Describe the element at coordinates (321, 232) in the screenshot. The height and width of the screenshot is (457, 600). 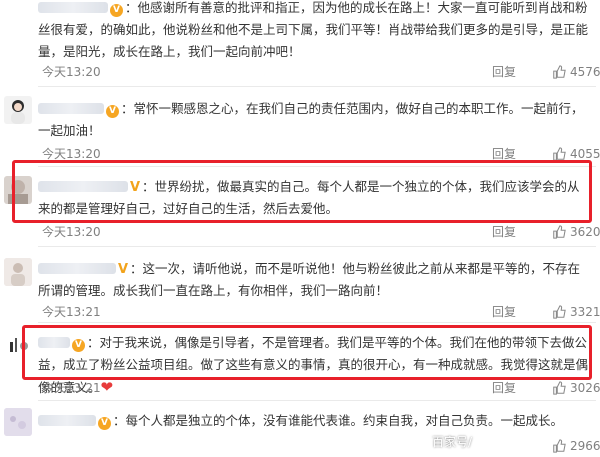
I see `comment-meta: 今天13:20 回复 3620` at that location.